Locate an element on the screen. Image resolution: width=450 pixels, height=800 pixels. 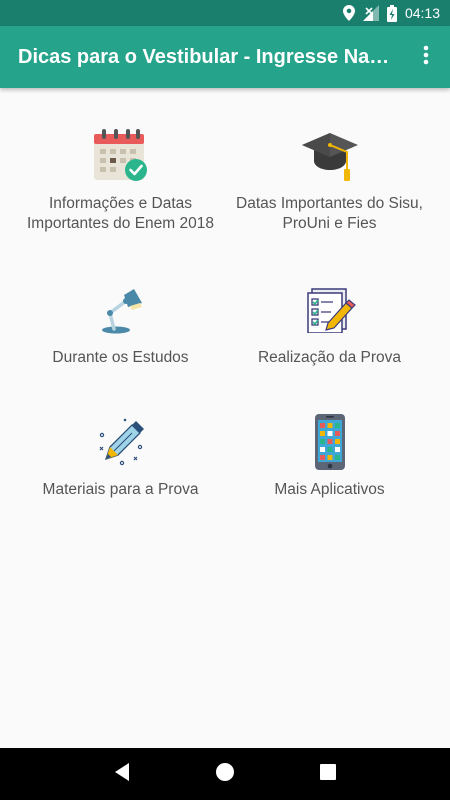
home-icon is located at coordinates (225, 774).